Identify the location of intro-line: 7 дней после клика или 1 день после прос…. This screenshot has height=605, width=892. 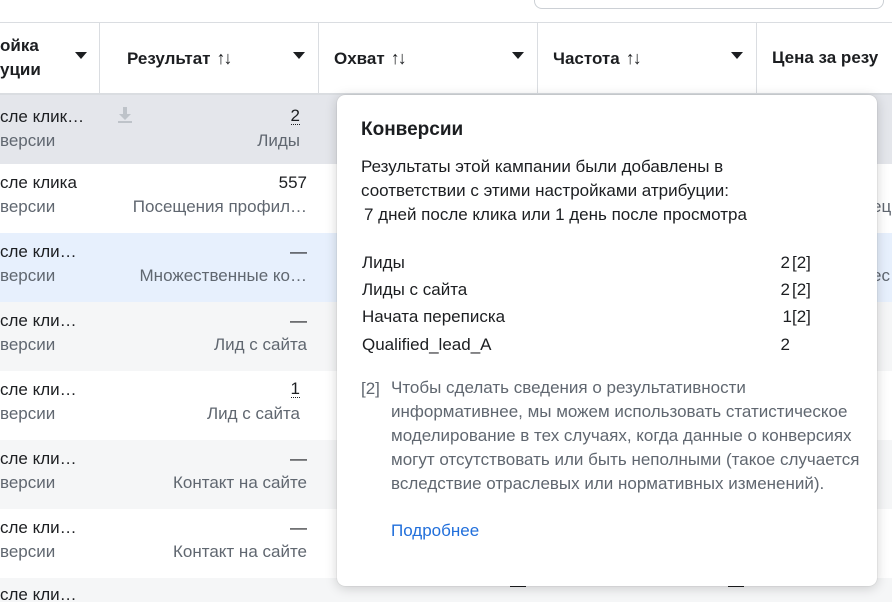
(555, 214).